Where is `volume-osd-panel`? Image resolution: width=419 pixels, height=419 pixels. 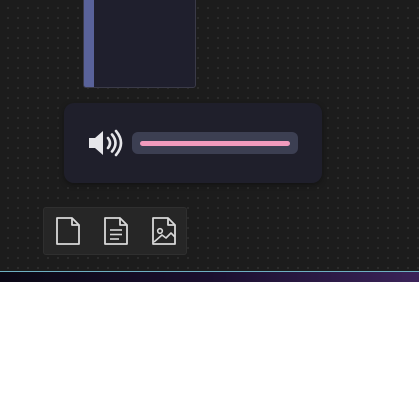
volume-osd-panel is located at coordinates (193, 143).